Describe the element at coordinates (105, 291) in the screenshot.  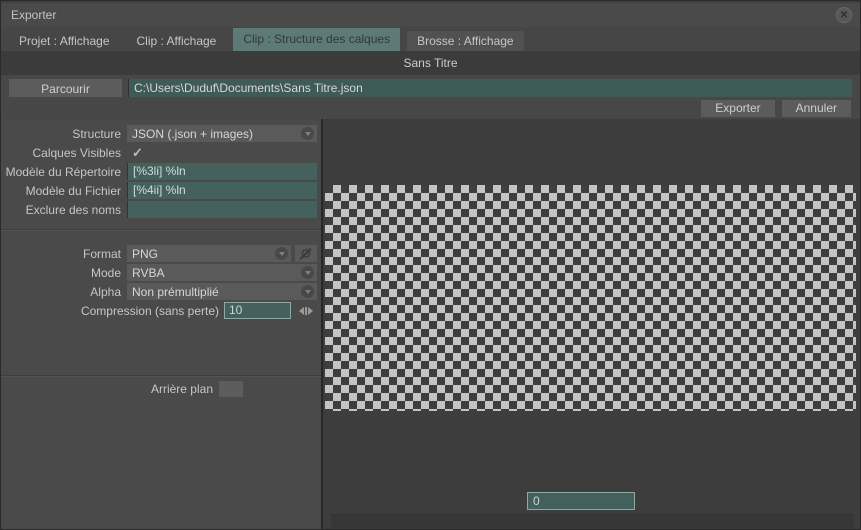
I see `alpha-label: Alpha` at that location.